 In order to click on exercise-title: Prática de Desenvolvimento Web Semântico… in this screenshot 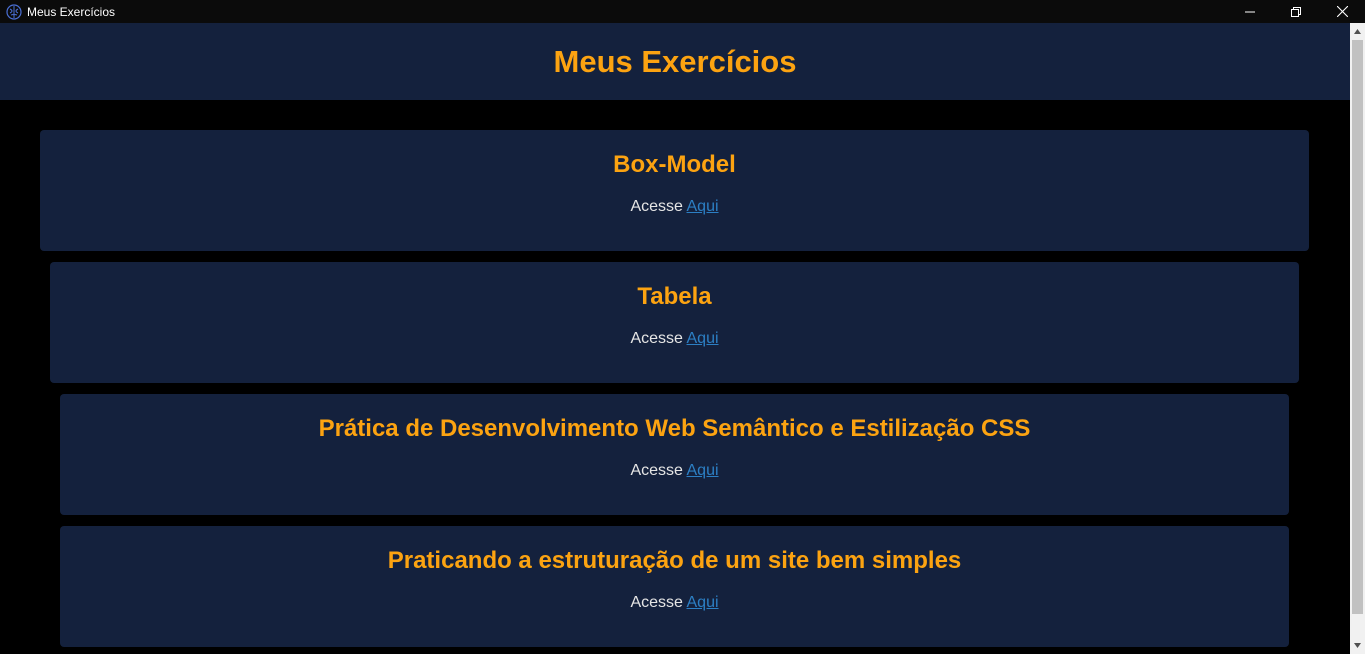, I will do `click(674, 428)`.